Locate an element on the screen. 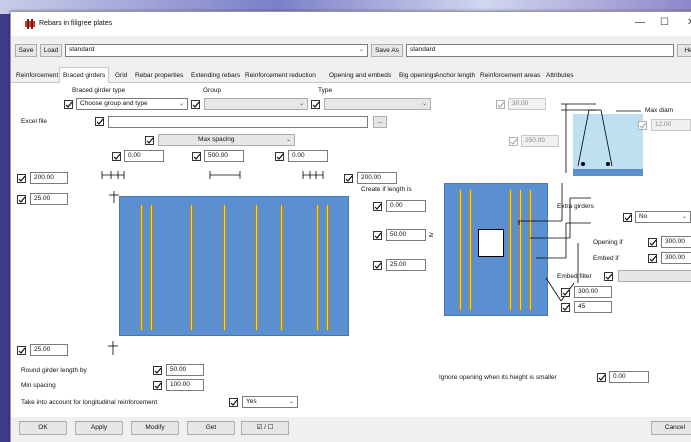 This screenshot has height=442, width=691. girder-type-select: Choose group and type ⌄ is located at coordinates (132, 104).